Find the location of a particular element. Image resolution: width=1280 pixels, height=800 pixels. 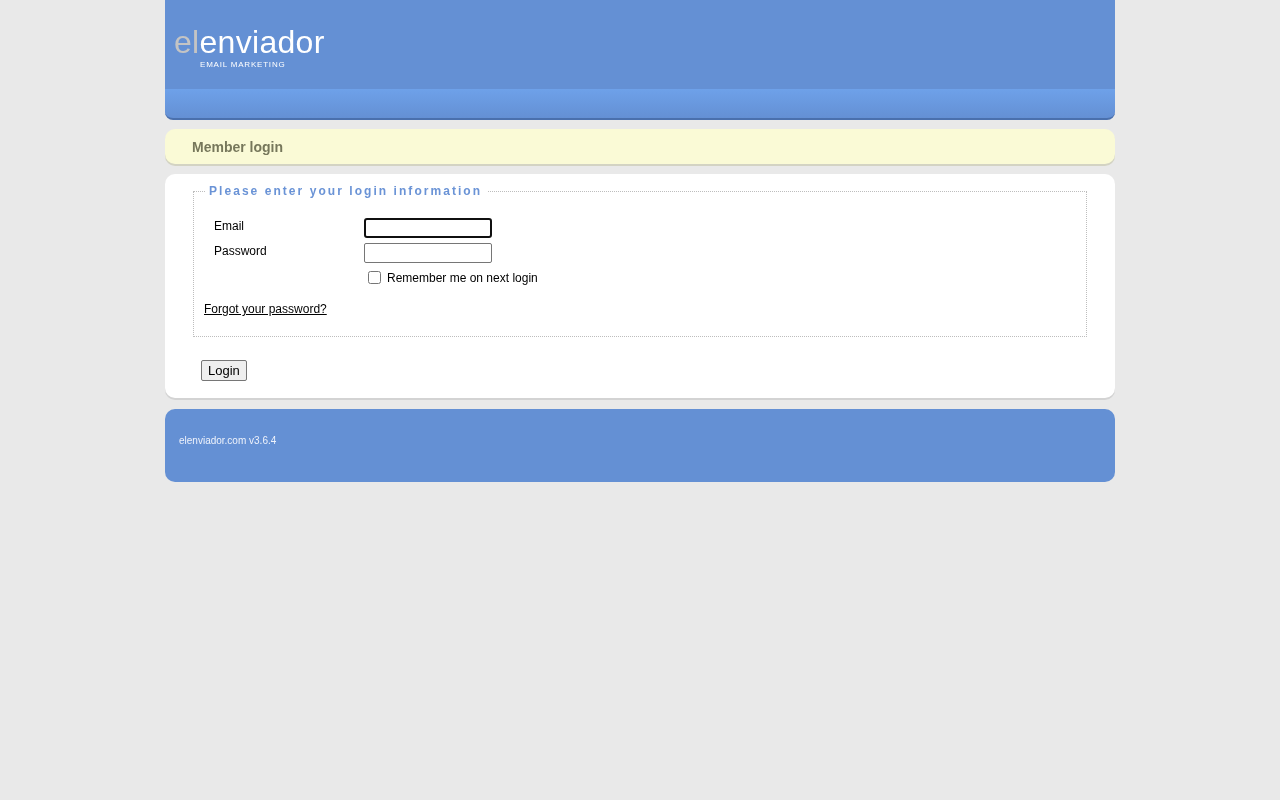

remember-label: Remember me on next login is located at coordinates (462, 277).